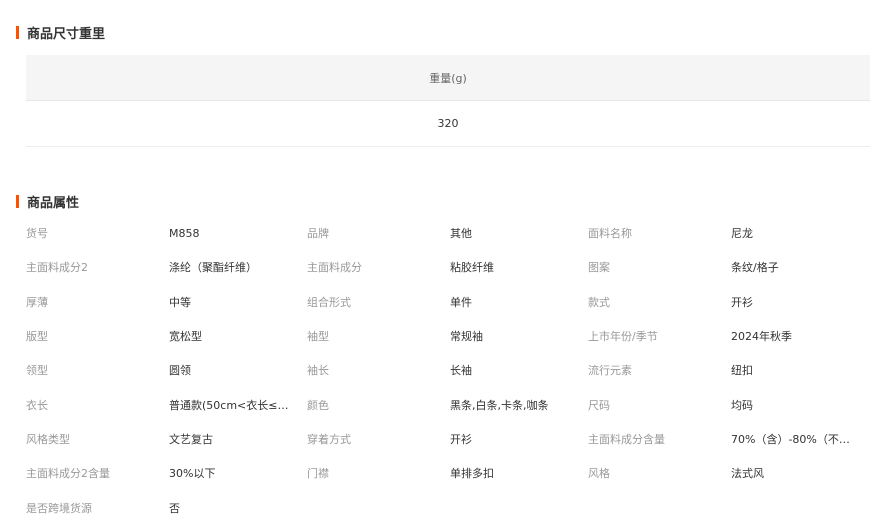 The image size is (872, 525). Describe the element at coordinates (174, 508) in the screenshot. I see `attribute-value: 否` at that location.